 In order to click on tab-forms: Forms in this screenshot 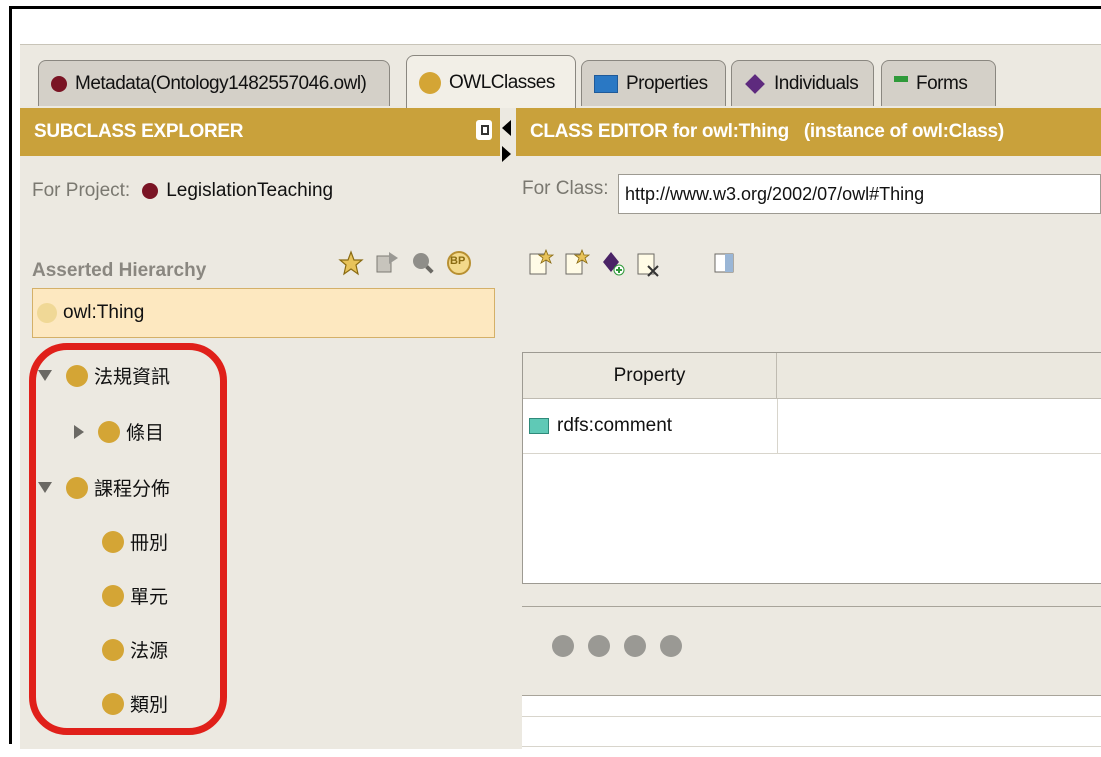, I will do `click(938, 83)`.